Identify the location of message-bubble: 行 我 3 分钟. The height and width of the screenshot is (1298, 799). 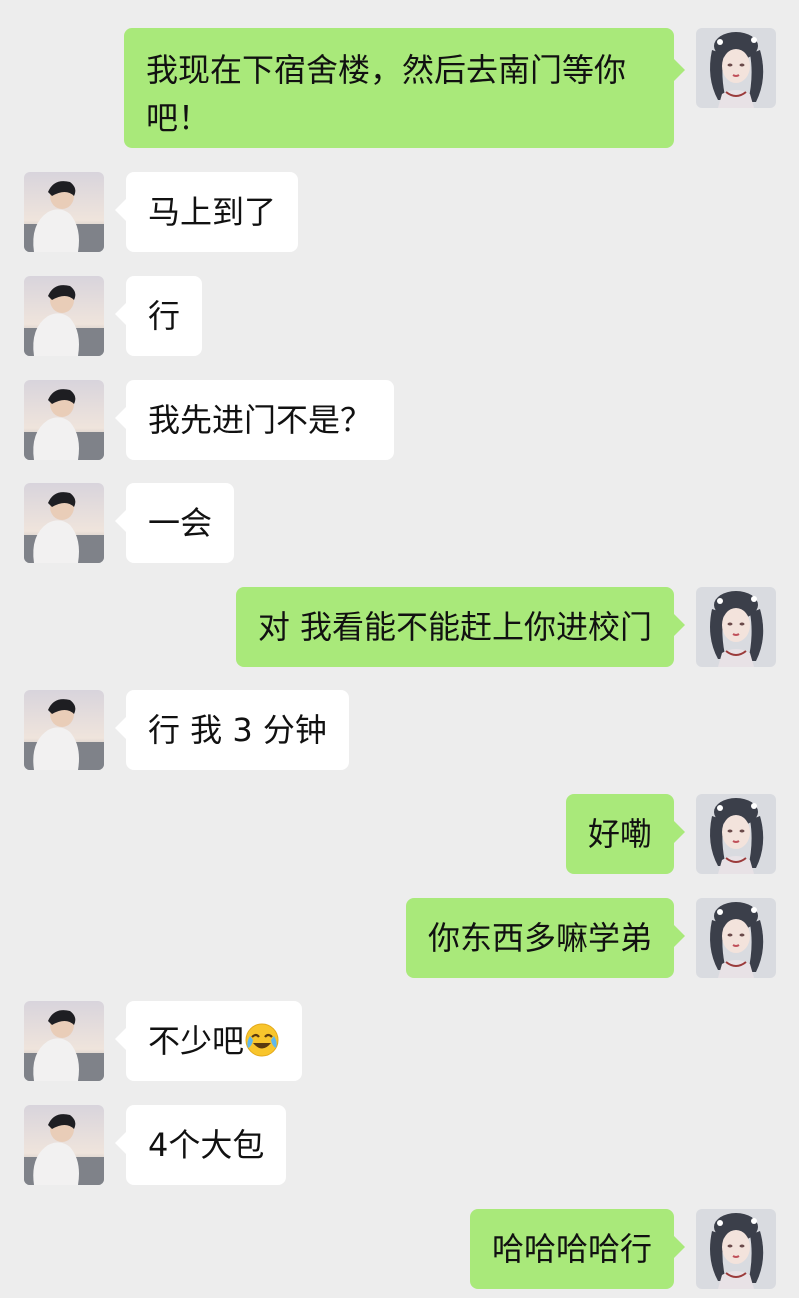
(237, 730).